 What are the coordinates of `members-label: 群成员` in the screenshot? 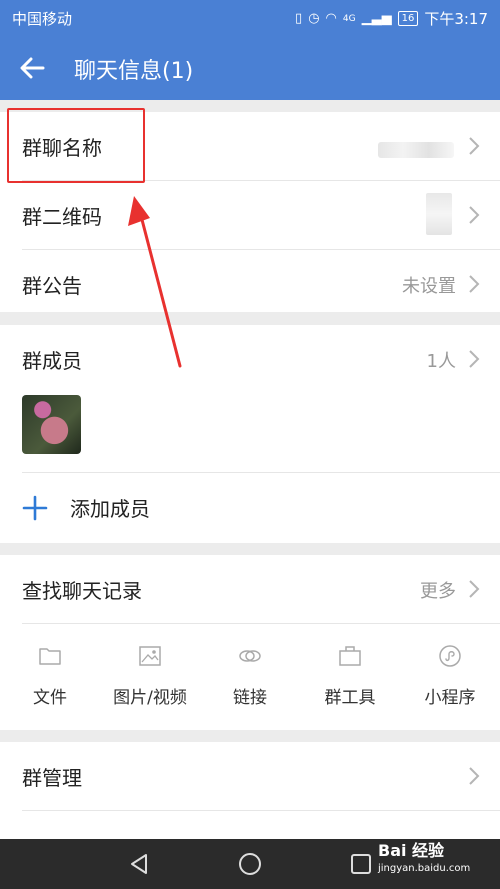 It's located at (52, 361).